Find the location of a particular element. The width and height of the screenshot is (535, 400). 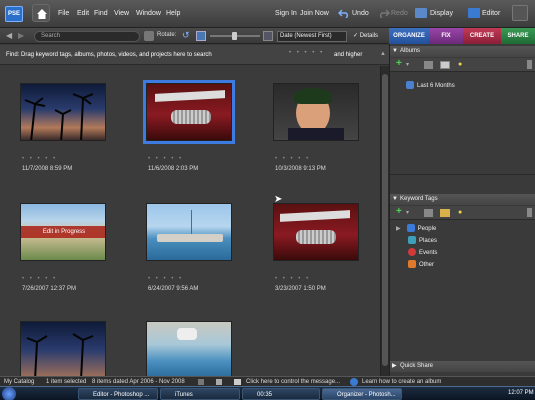

tab-organize: ORGANIZE is located at coordinates (409, 36).